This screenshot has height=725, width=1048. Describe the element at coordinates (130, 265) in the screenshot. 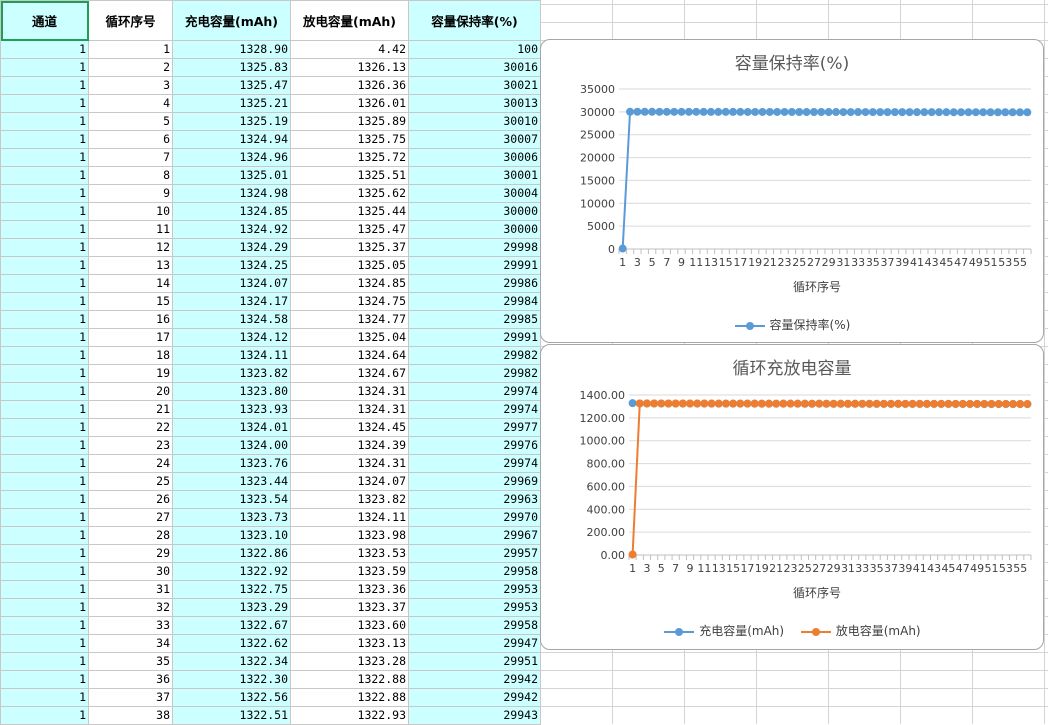

I see `cell-cycle-no: 13` at that location.